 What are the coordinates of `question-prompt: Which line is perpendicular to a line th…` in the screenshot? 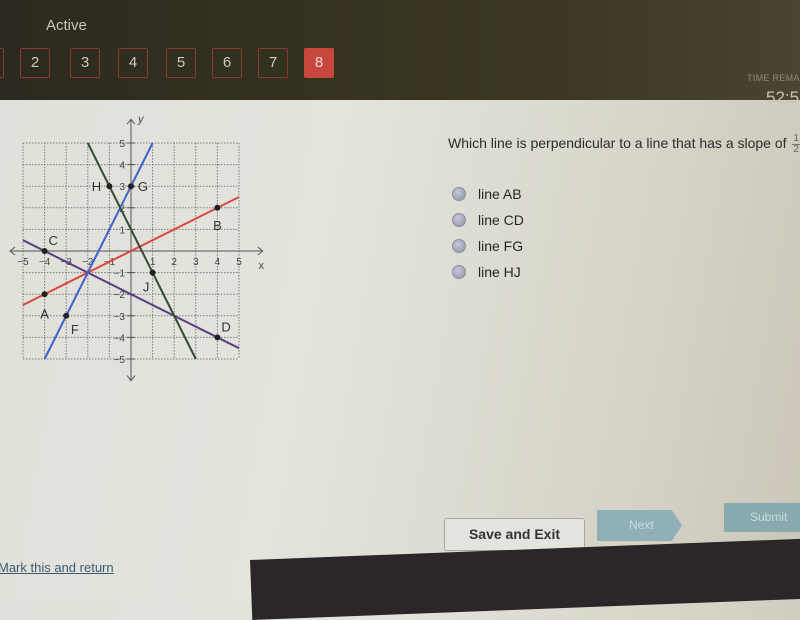 It's located at (617, 143).